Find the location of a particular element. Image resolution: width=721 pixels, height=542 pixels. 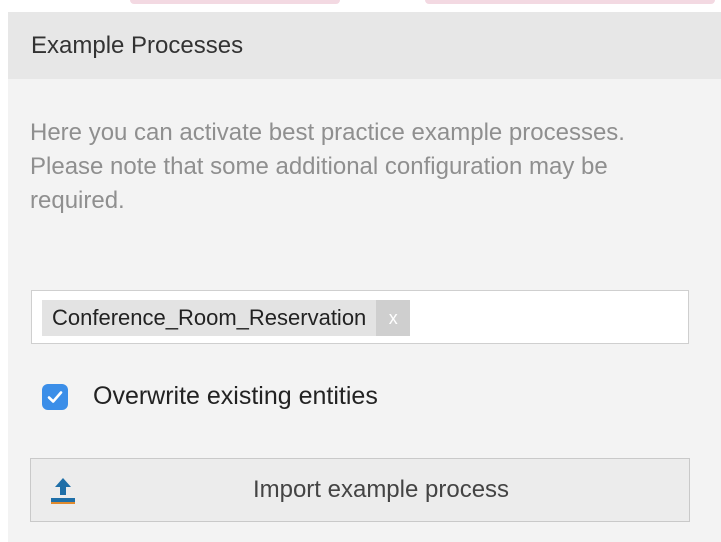

checkmark-icon is located at coordinates (55, 396).